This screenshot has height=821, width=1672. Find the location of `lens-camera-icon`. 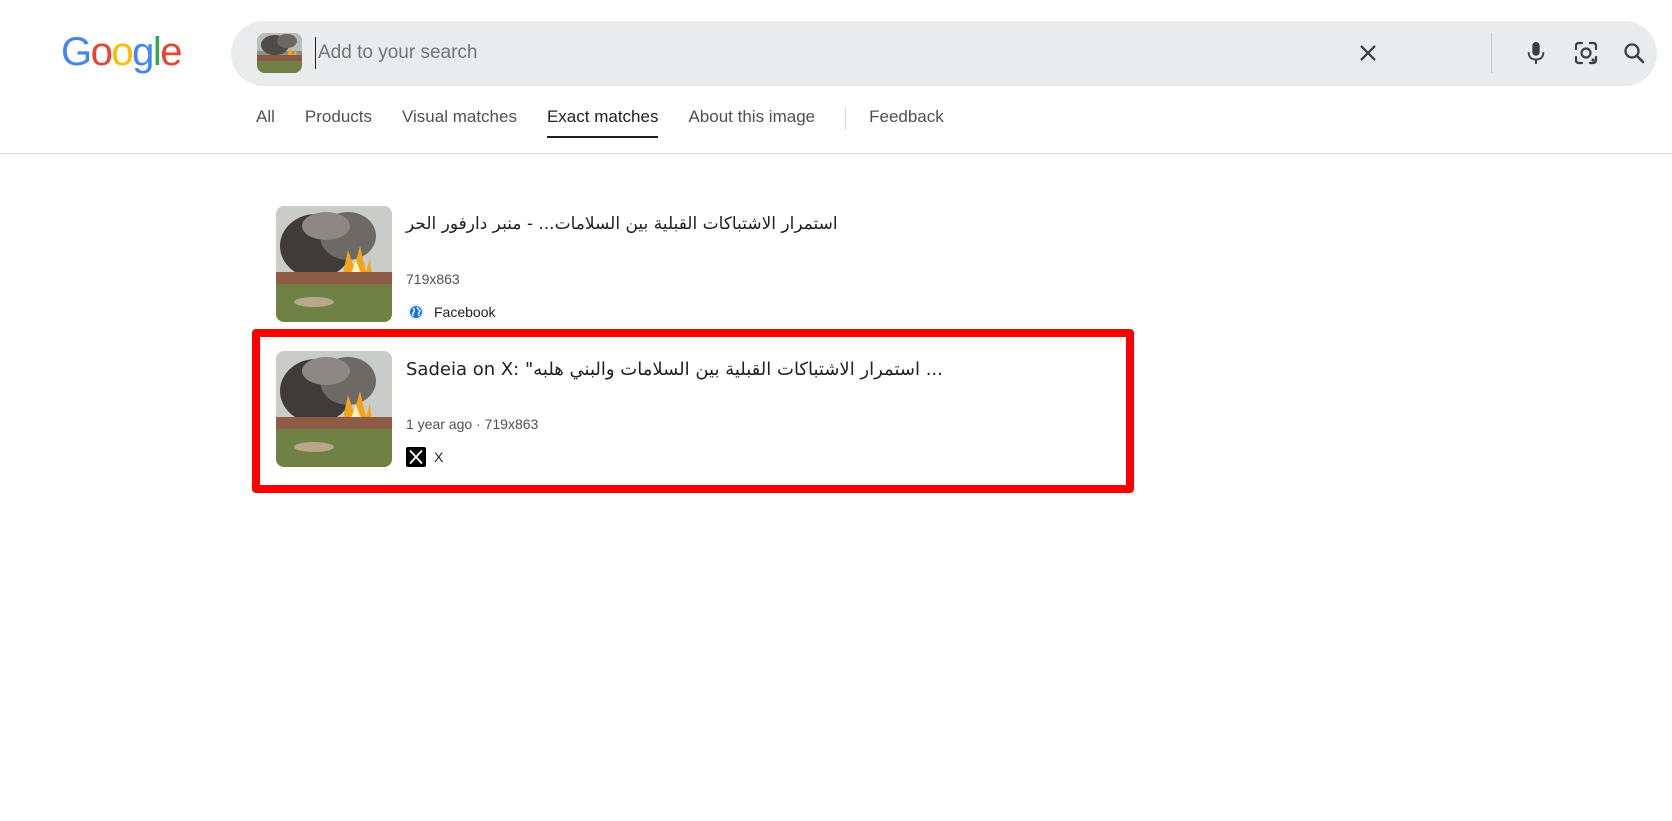

lens-camera-icon is located at coordinates (1586, 53).